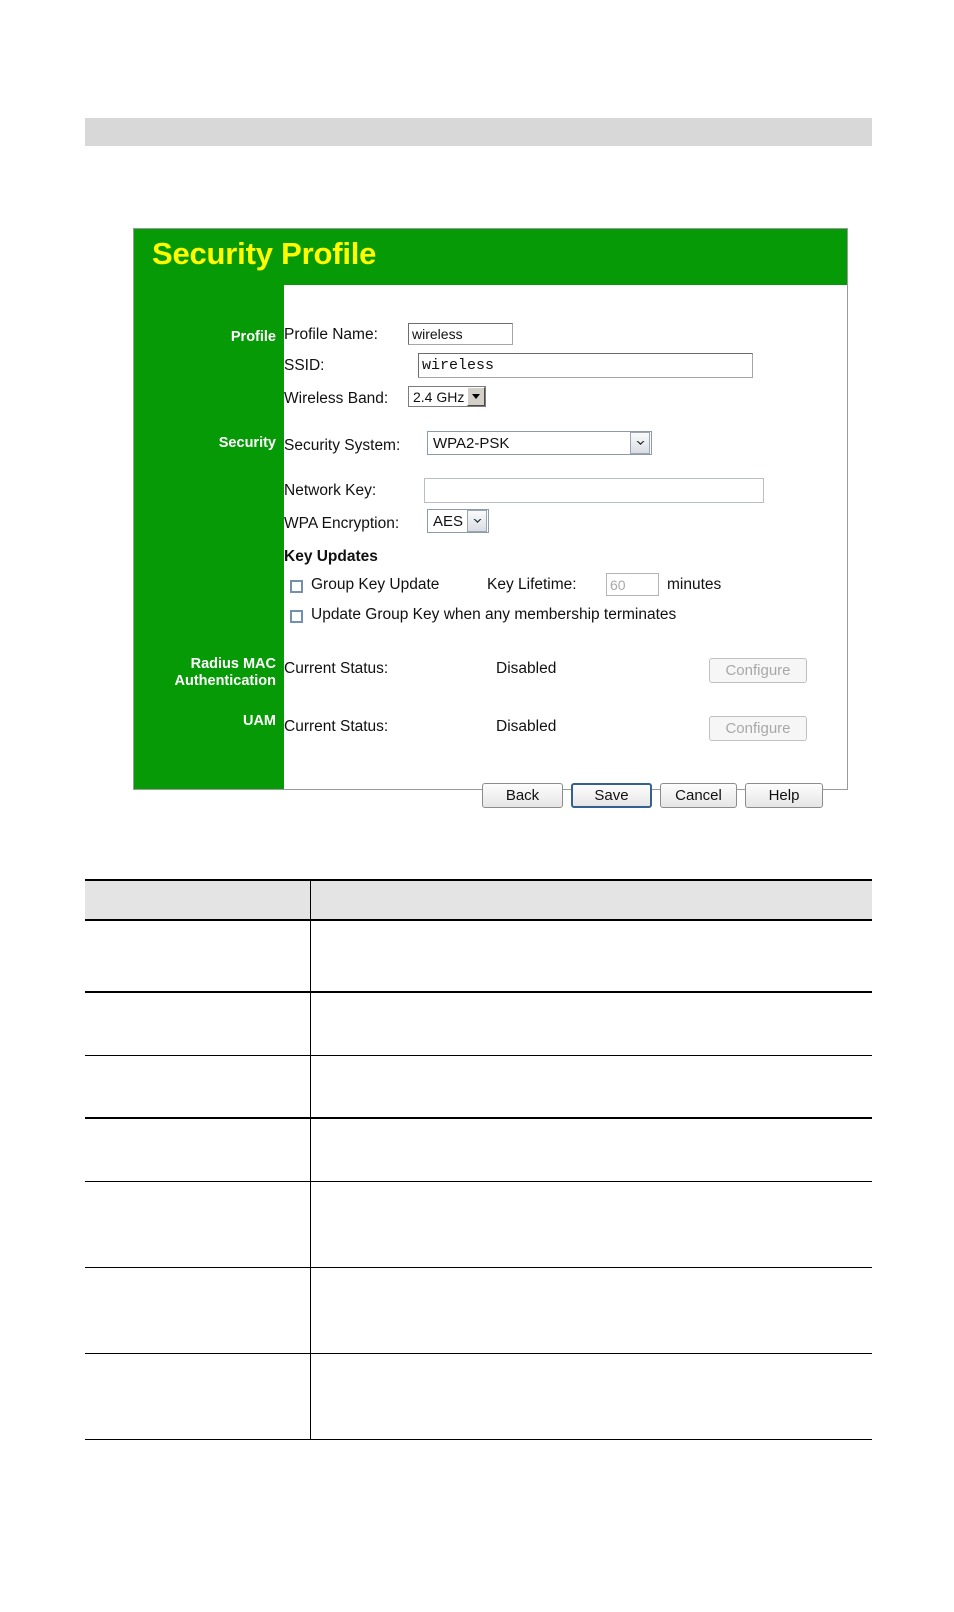  I want to click on sidebar-label-profile: Profile, so click(253, 337).